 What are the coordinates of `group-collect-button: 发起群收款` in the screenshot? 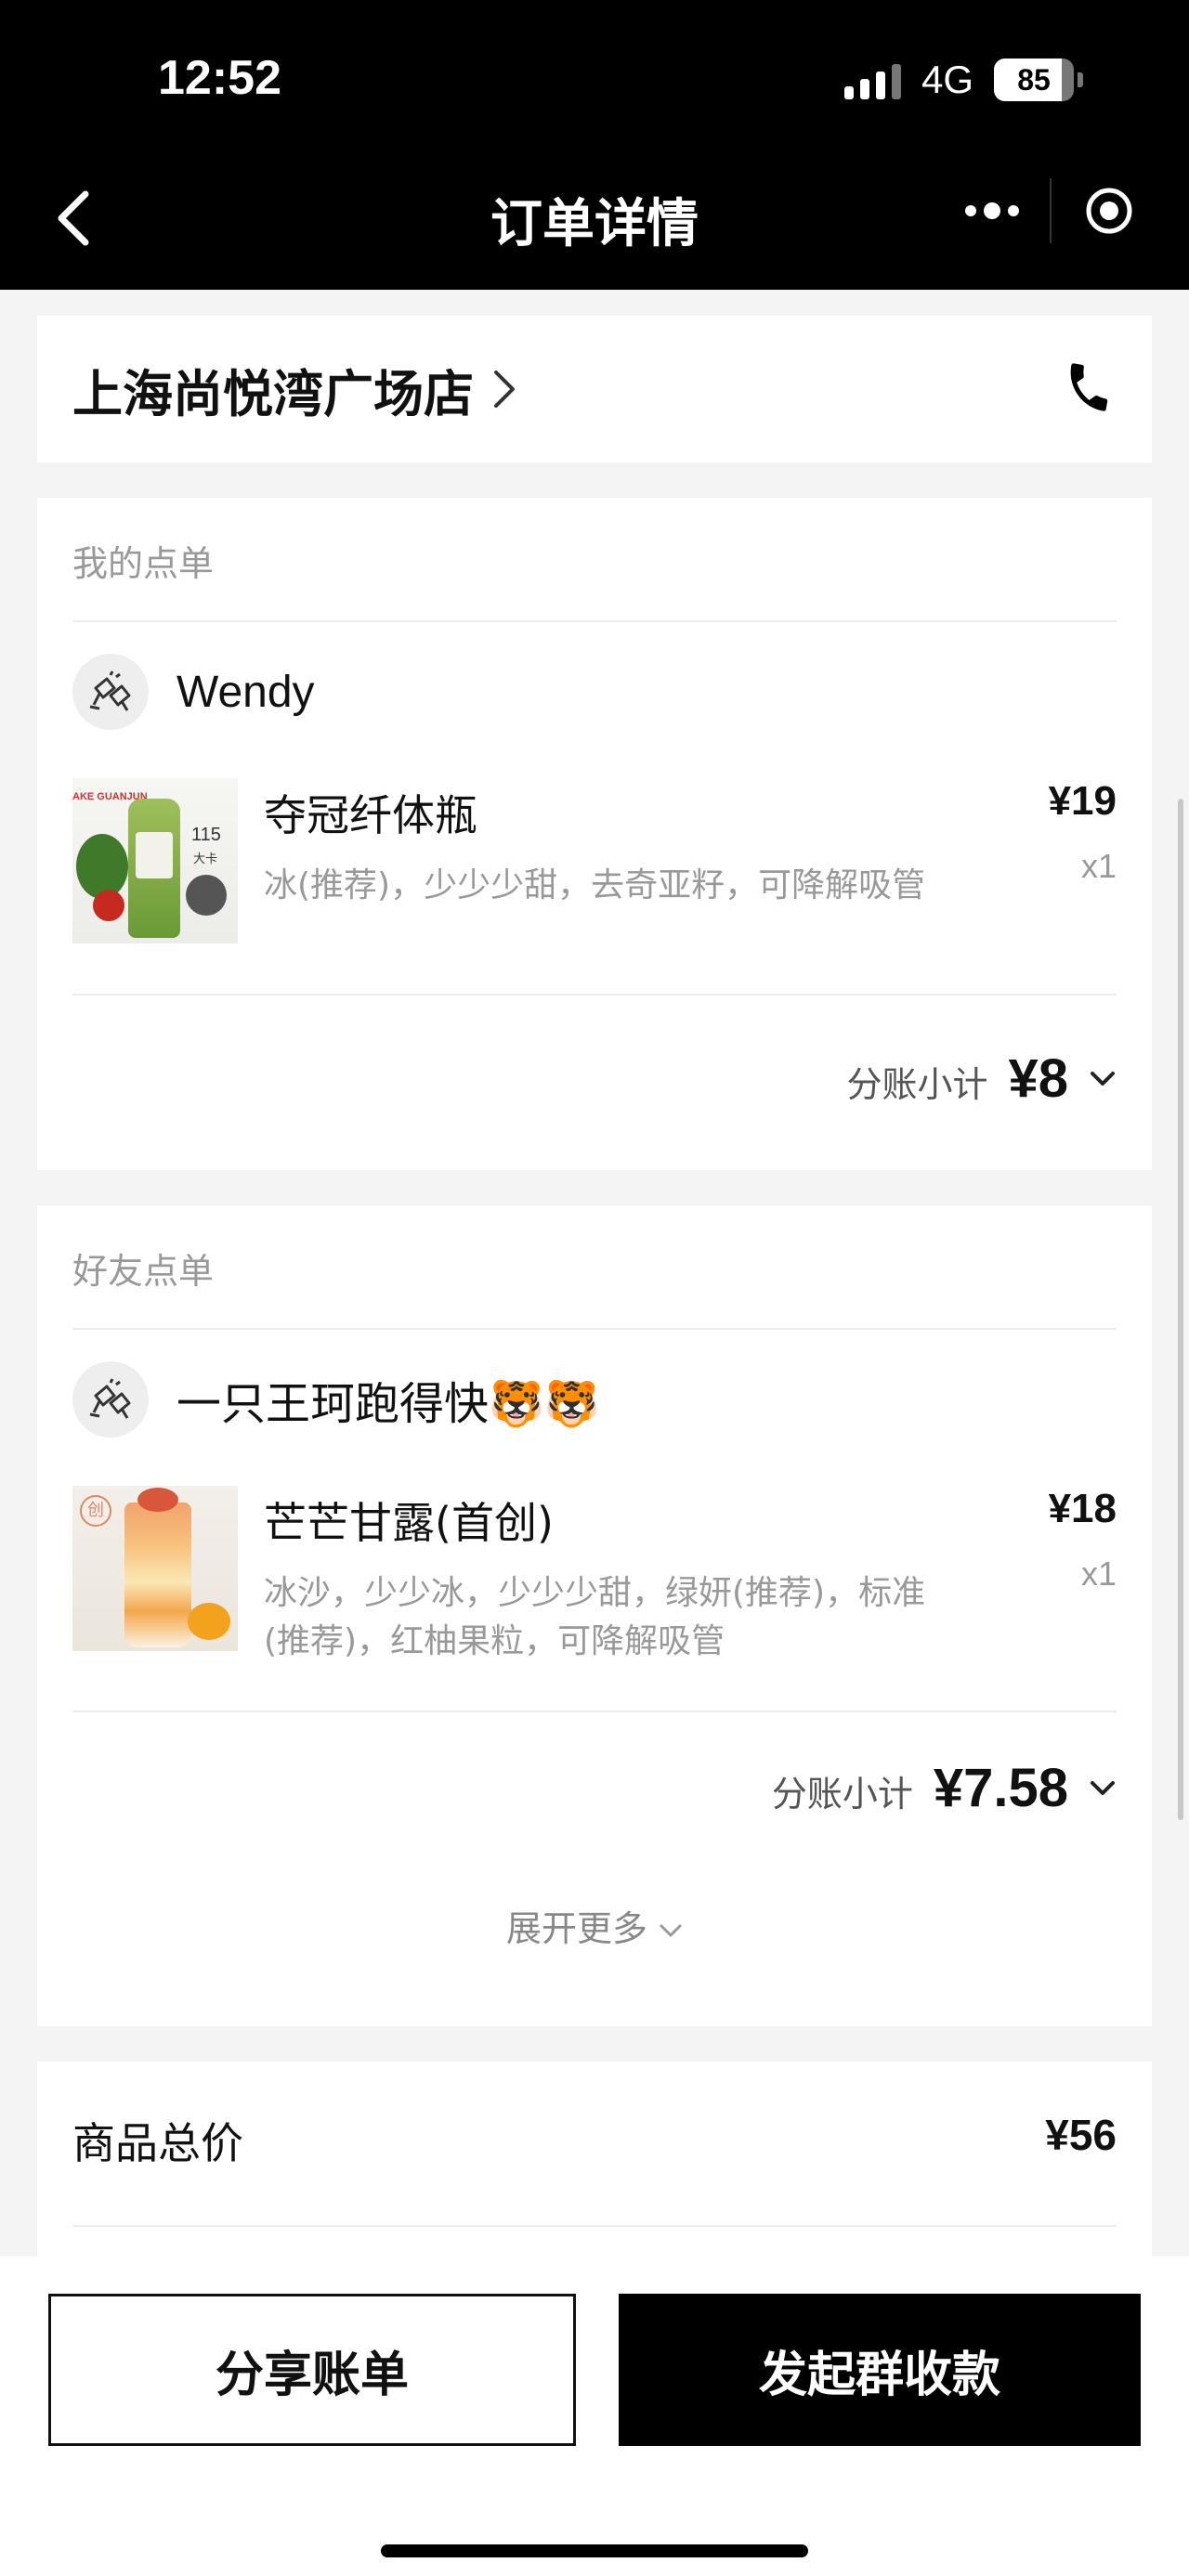 It's located at (880, 2370).